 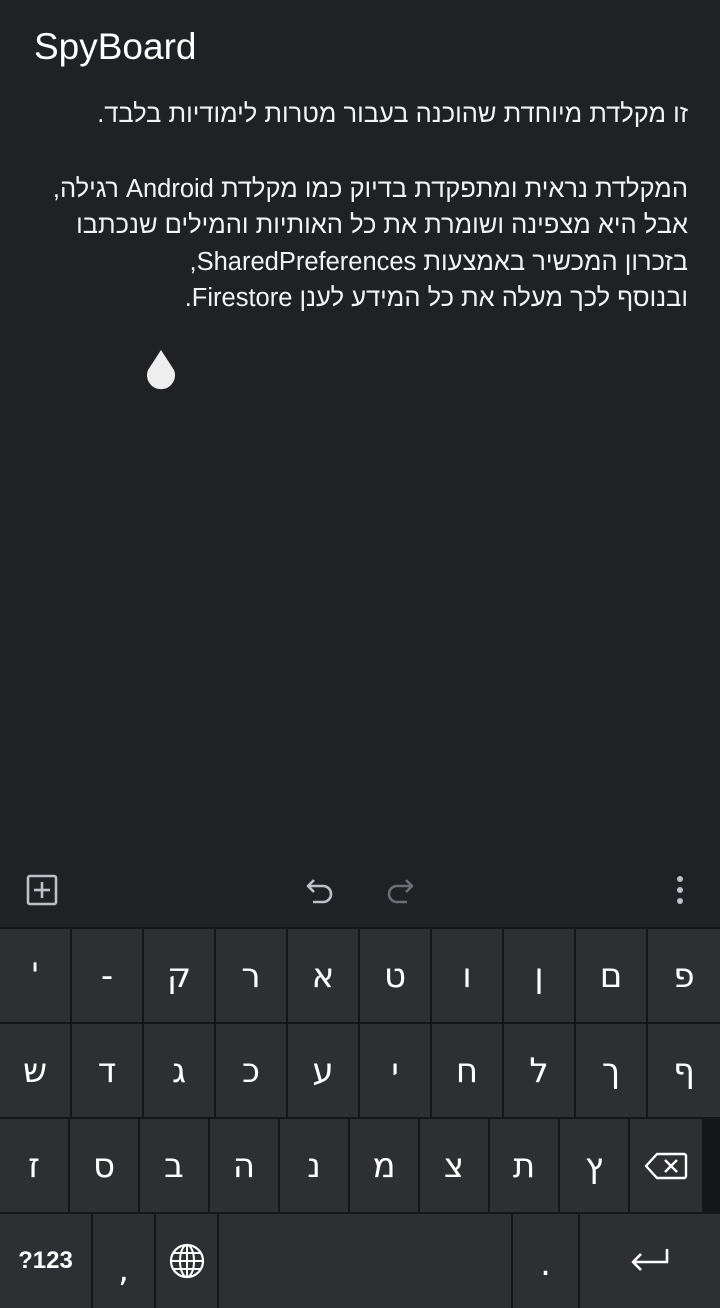 I want to click on key-label: ט, so click(x=395, y=975).